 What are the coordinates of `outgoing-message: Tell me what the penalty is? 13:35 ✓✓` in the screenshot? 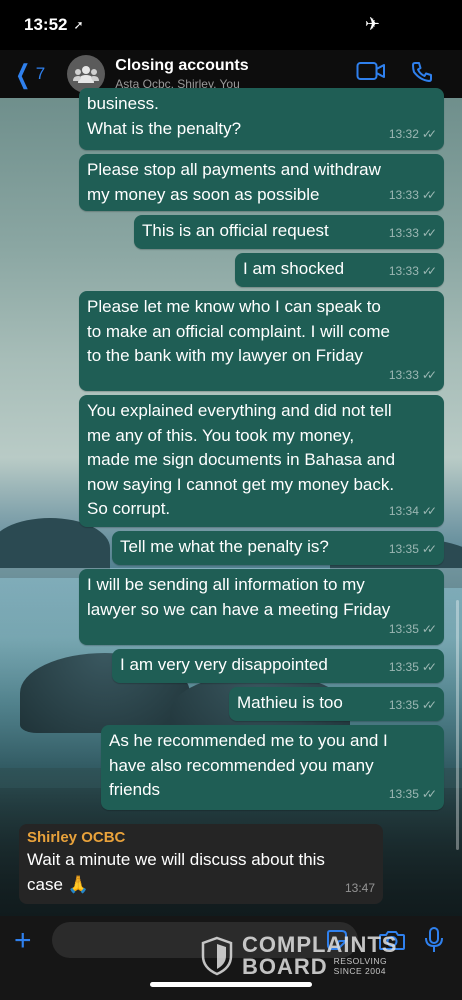 It's located at (278, 548).